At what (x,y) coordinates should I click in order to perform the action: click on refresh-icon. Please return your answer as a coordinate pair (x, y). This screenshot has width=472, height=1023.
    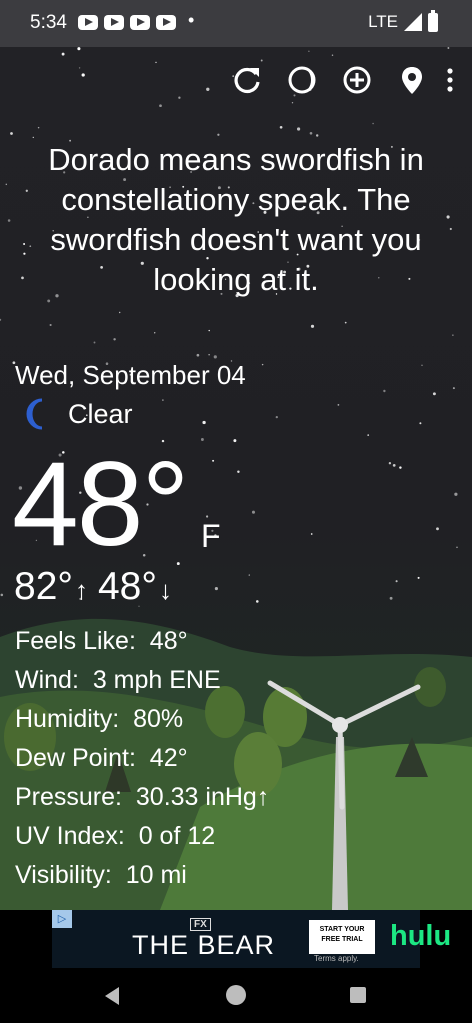
    Looking at the image, I should click on (247, 80).